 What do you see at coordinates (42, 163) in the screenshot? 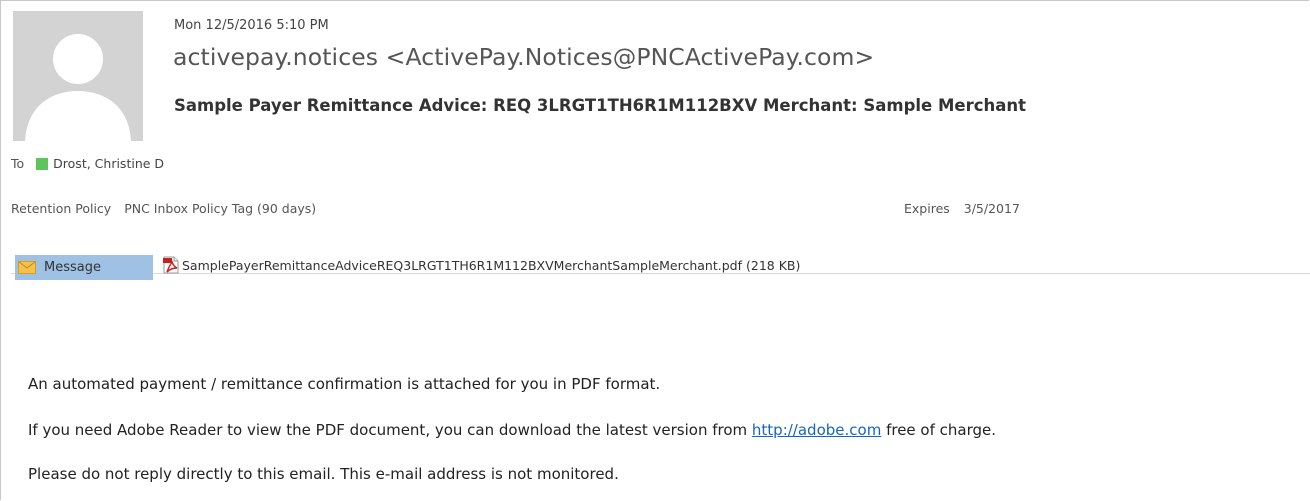
I see `presence-indicator-icon` at bounding box center [42, 163].